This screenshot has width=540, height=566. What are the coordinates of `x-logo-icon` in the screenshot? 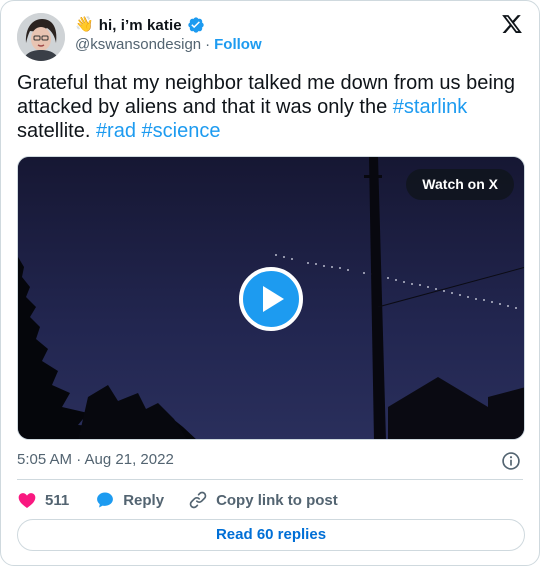 It's located at (512, 24).